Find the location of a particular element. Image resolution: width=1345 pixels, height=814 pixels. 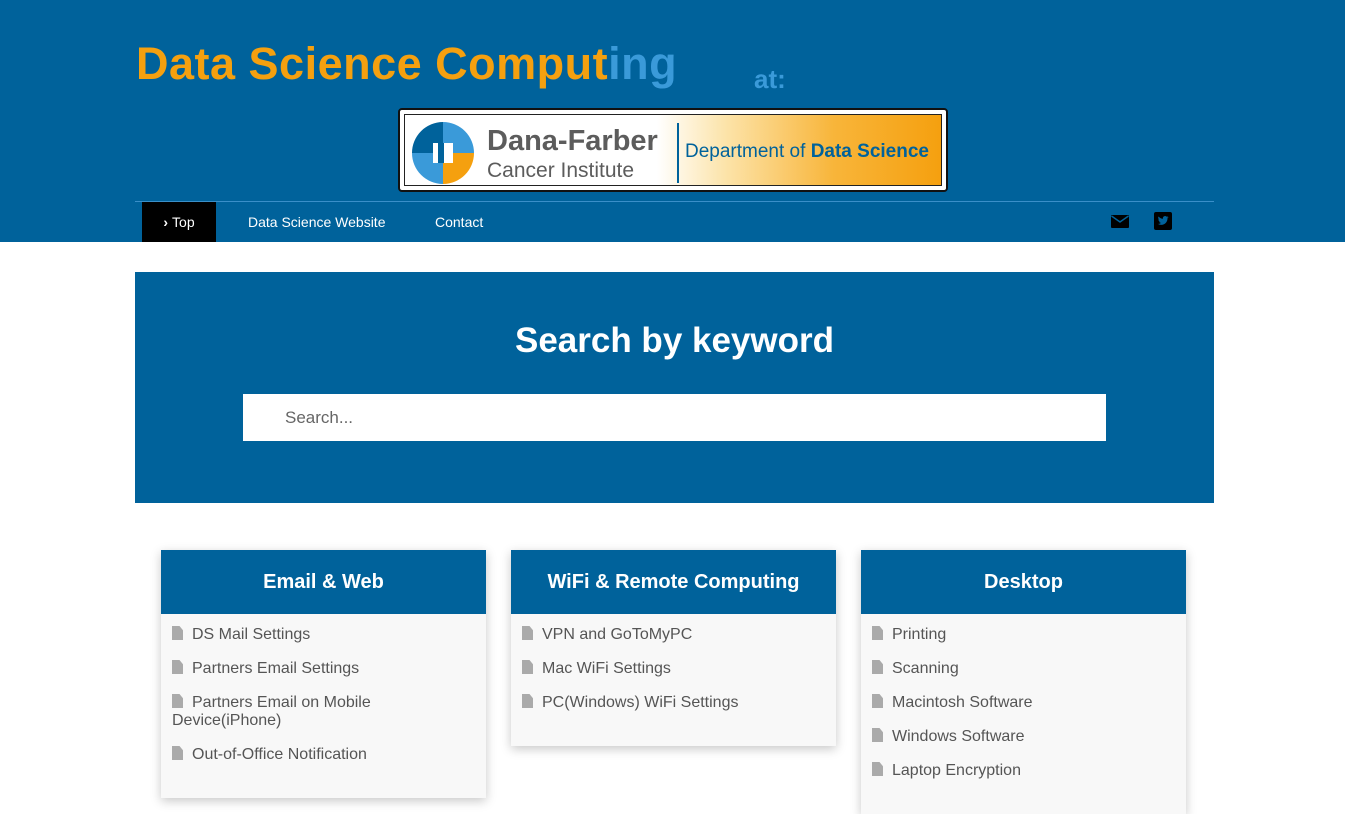

list-item: Windows Software is located at coordinates (1024, 737).